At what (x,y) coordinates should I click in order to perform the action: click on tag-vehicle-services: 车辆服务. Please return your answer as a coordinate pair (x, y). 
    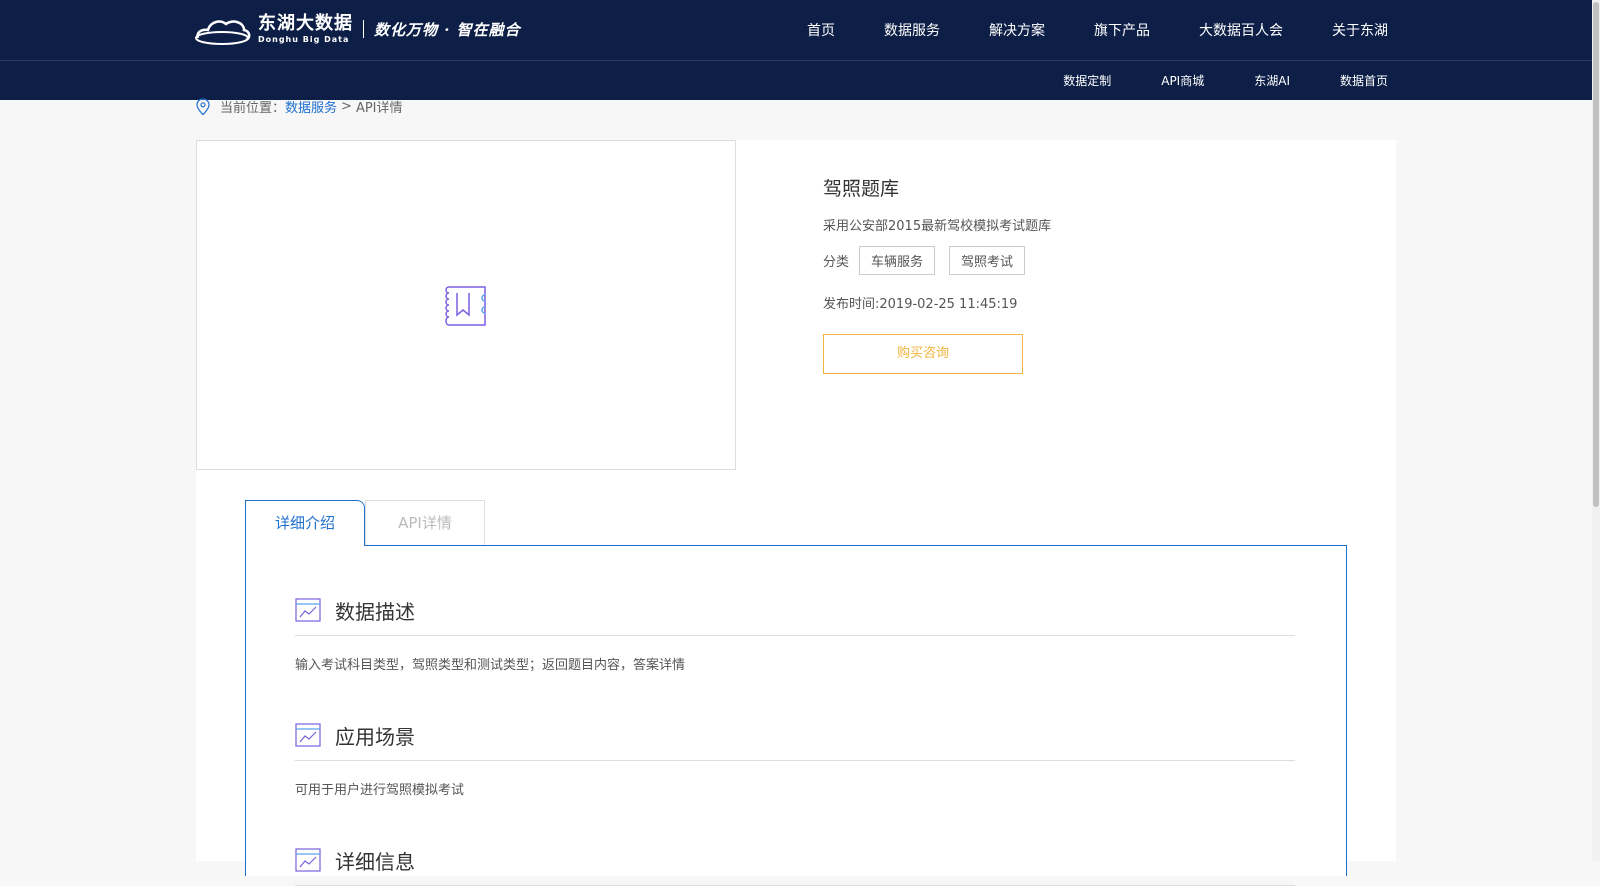
    Looking at the image, I should click on (897, 260).